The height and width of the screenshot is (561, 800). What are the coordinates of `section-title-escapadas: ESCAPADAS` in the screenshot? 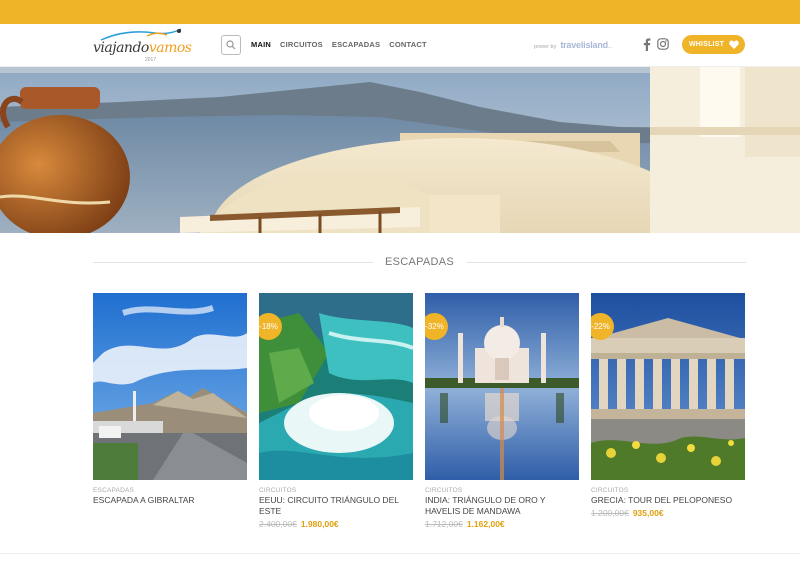 It's located at (420, 262).